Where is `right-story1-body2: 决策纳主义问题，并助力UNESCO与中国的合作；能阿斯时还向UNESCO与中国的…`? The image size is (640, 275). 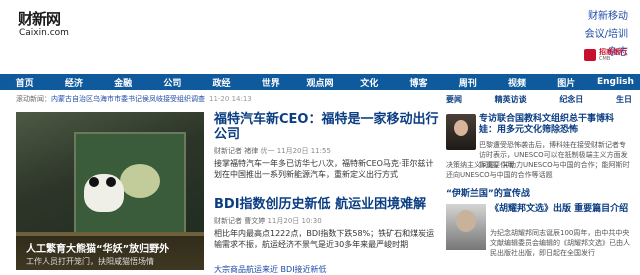 right-story1-body2: 决策纳主义问题，并助力UNESCO与中国的合作；能阿斯时还向UNESCO与中国的… is located at coordinates (538, 170).